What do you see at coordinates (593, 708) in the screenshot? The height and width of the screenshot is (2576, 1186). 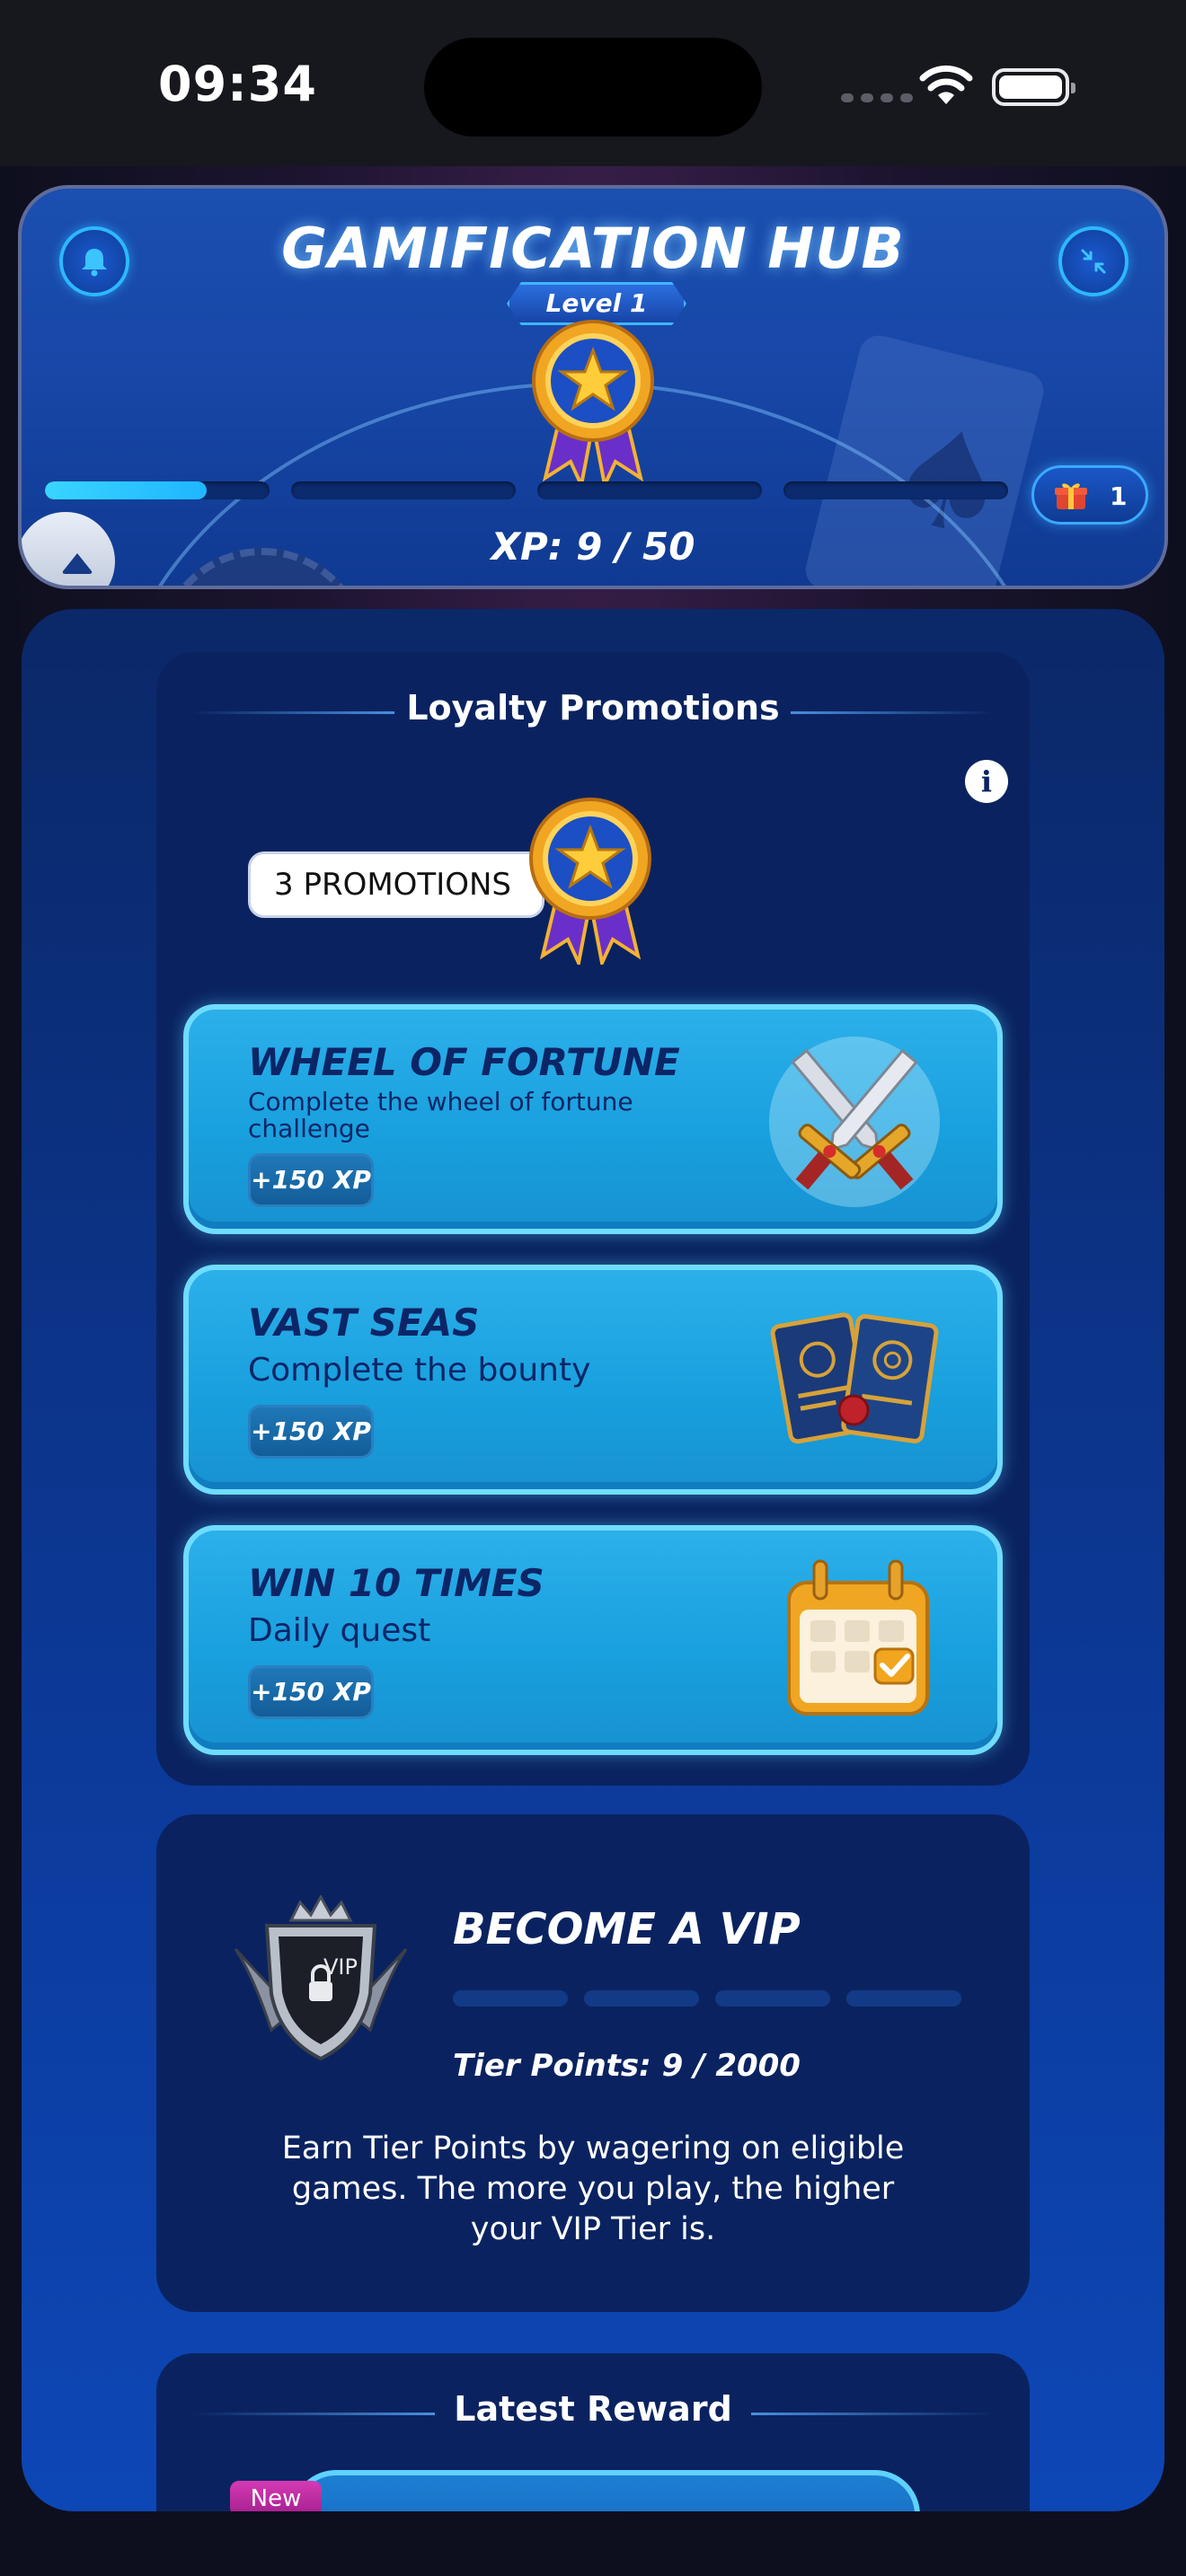 I see `loyalty-section-title: Loyalty Promotions` at bounding box center [593, 708].